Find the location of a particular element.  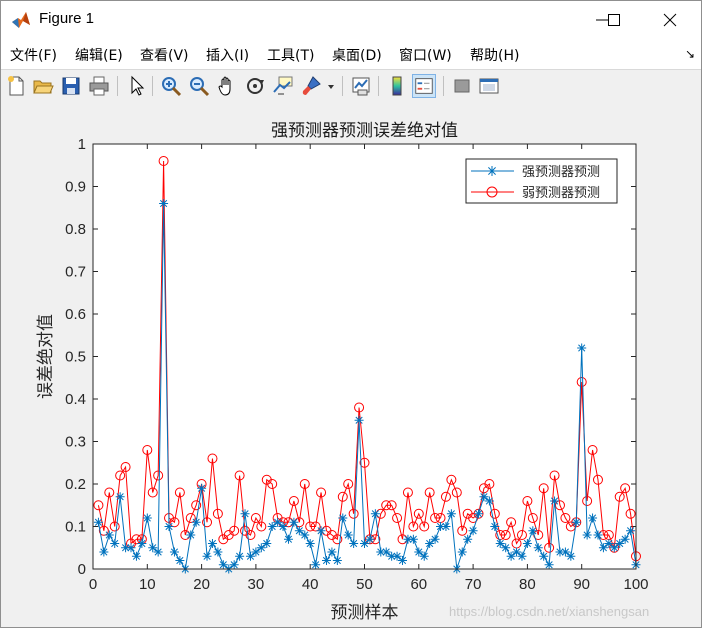

print-icon is located at coordinates (99, 86).